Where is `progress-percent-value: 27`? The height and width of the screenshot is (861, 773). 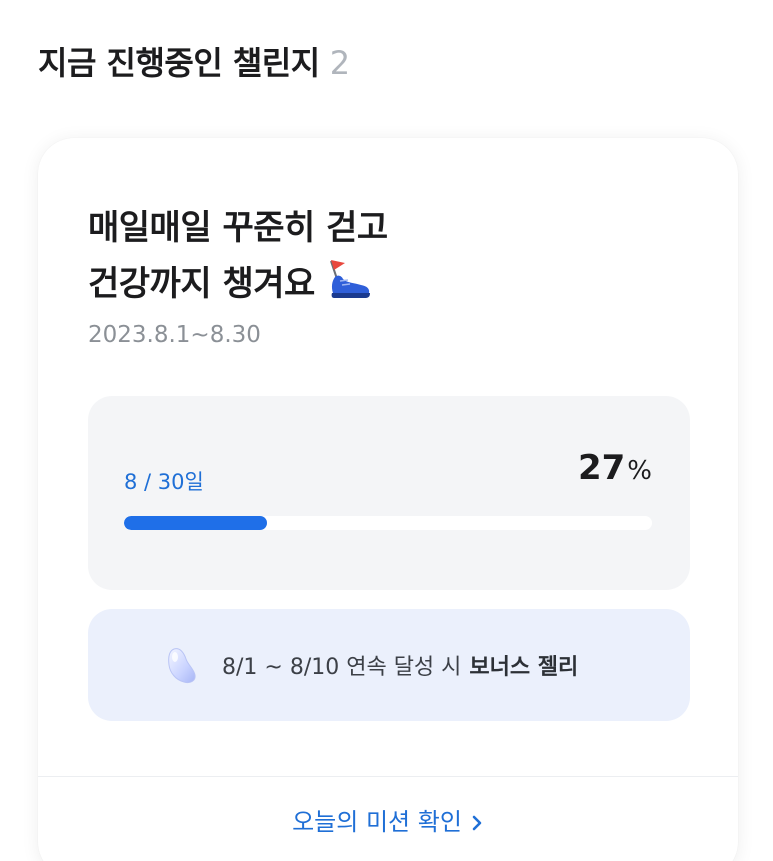 progress-percent-value: 27 is located at coordinates (601, 468).